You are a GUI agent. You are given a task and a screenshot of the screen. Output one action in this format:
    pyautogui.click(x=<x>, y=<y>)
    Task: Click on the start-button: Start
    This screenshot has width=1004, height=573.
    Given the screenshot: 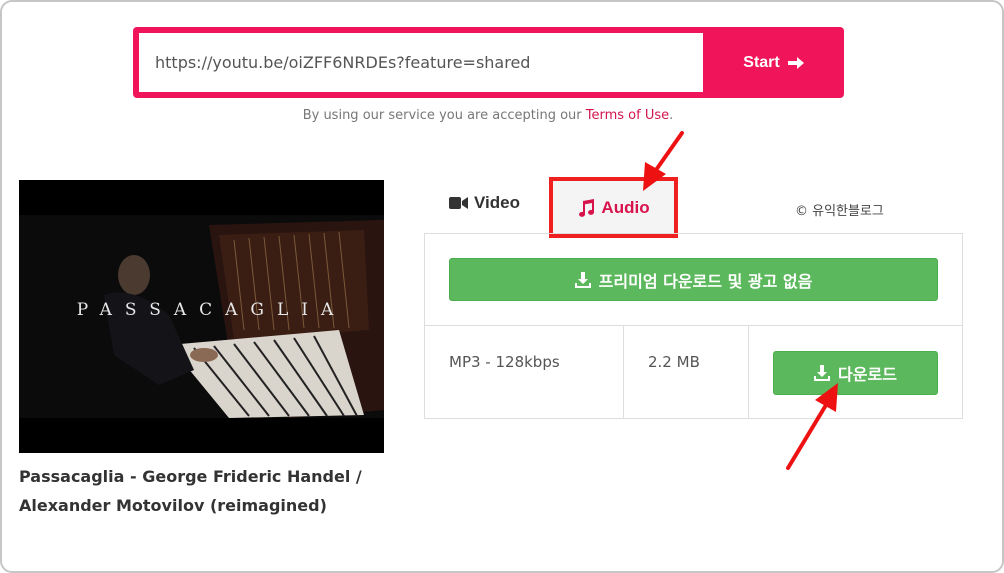 What is the action you would take?
    pyautogui.click(x=773, y=62)
    